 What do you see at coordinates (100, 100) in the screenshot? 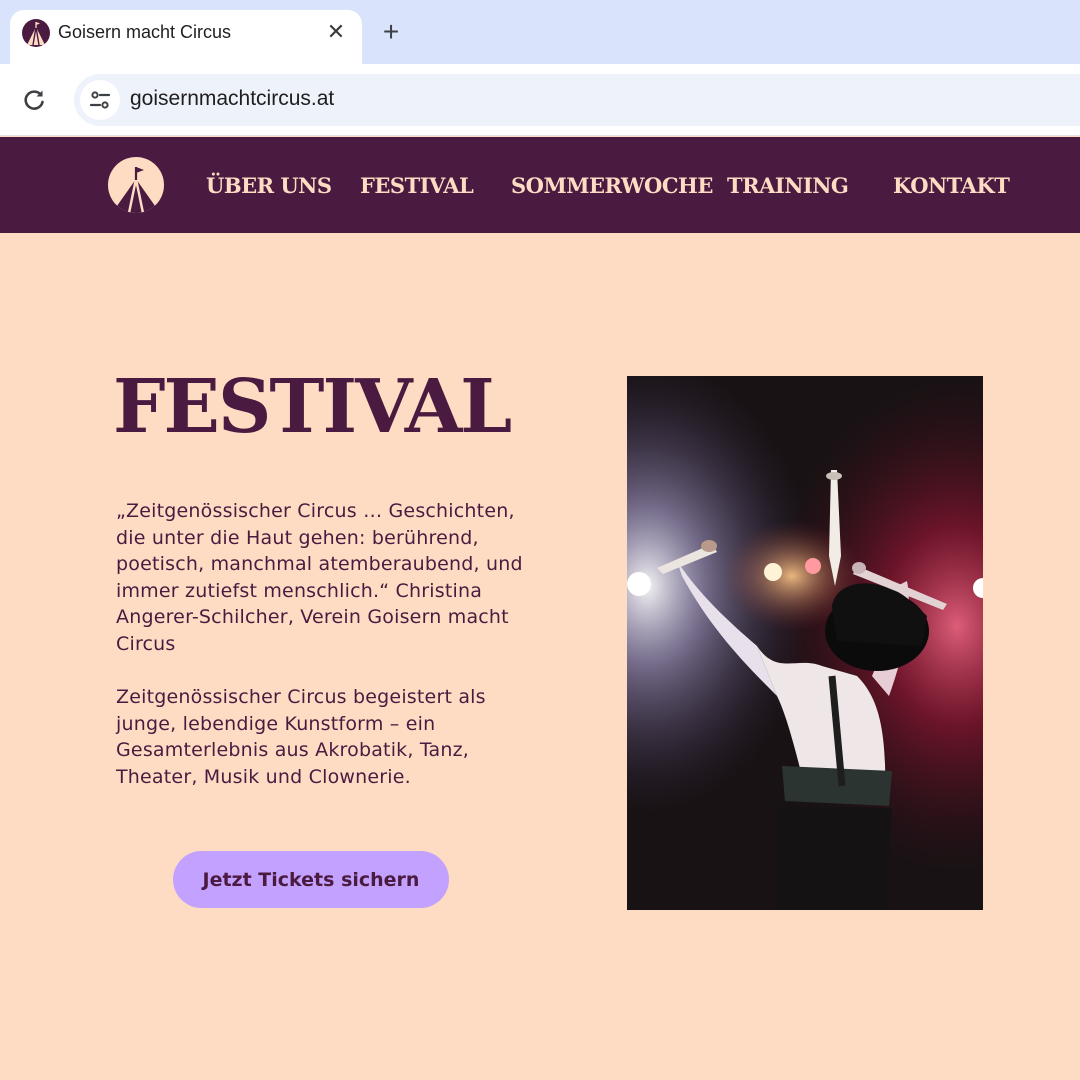
I see `tune-icon` at bounding box center [100, 100].